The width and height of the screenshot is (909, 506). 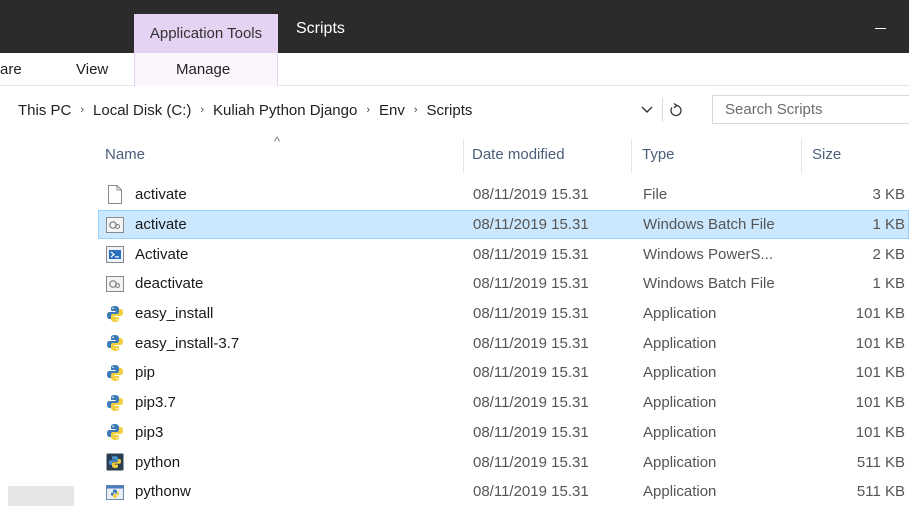 What do you see at coordinates (888, 195) in the screenshot?
I see `file-size: 3 KB` at bounding box center [888, 195].